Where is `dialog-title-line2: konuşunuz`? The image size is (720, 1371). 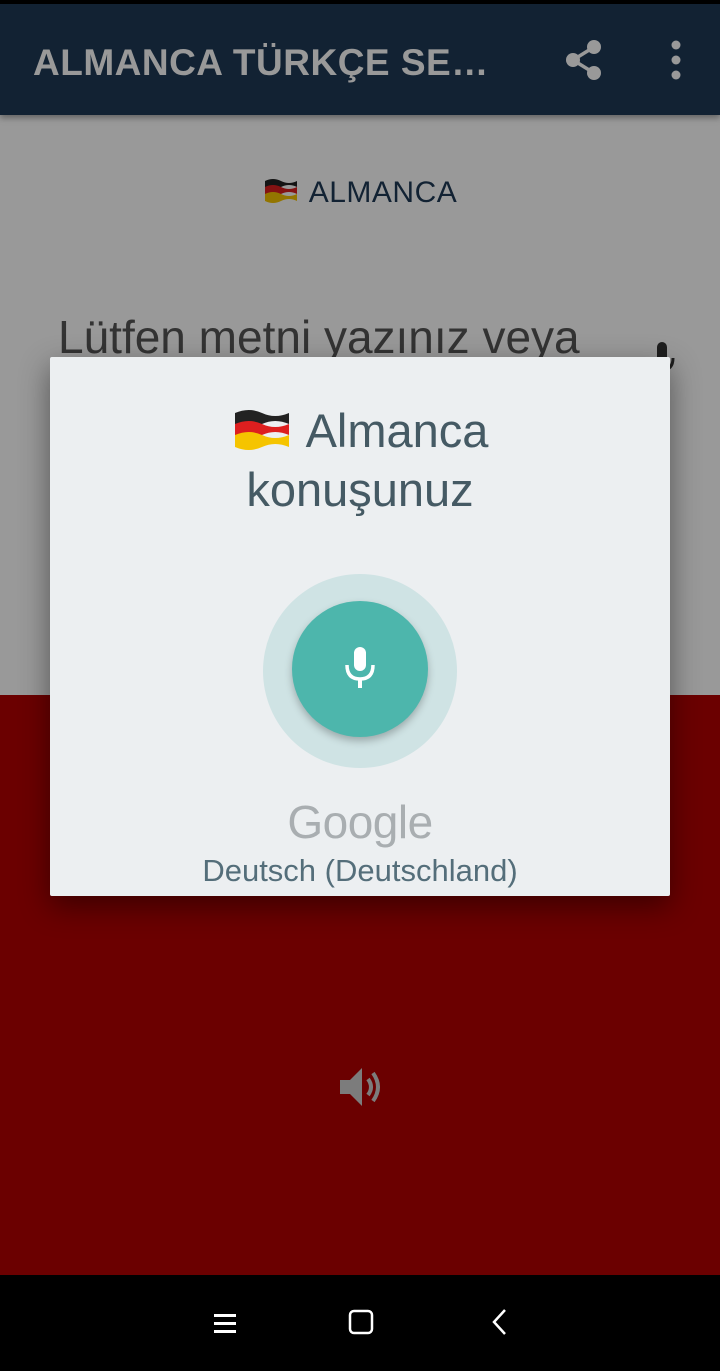 dialog-title-line2: konuşunuz is located at coordinates (360, 489).